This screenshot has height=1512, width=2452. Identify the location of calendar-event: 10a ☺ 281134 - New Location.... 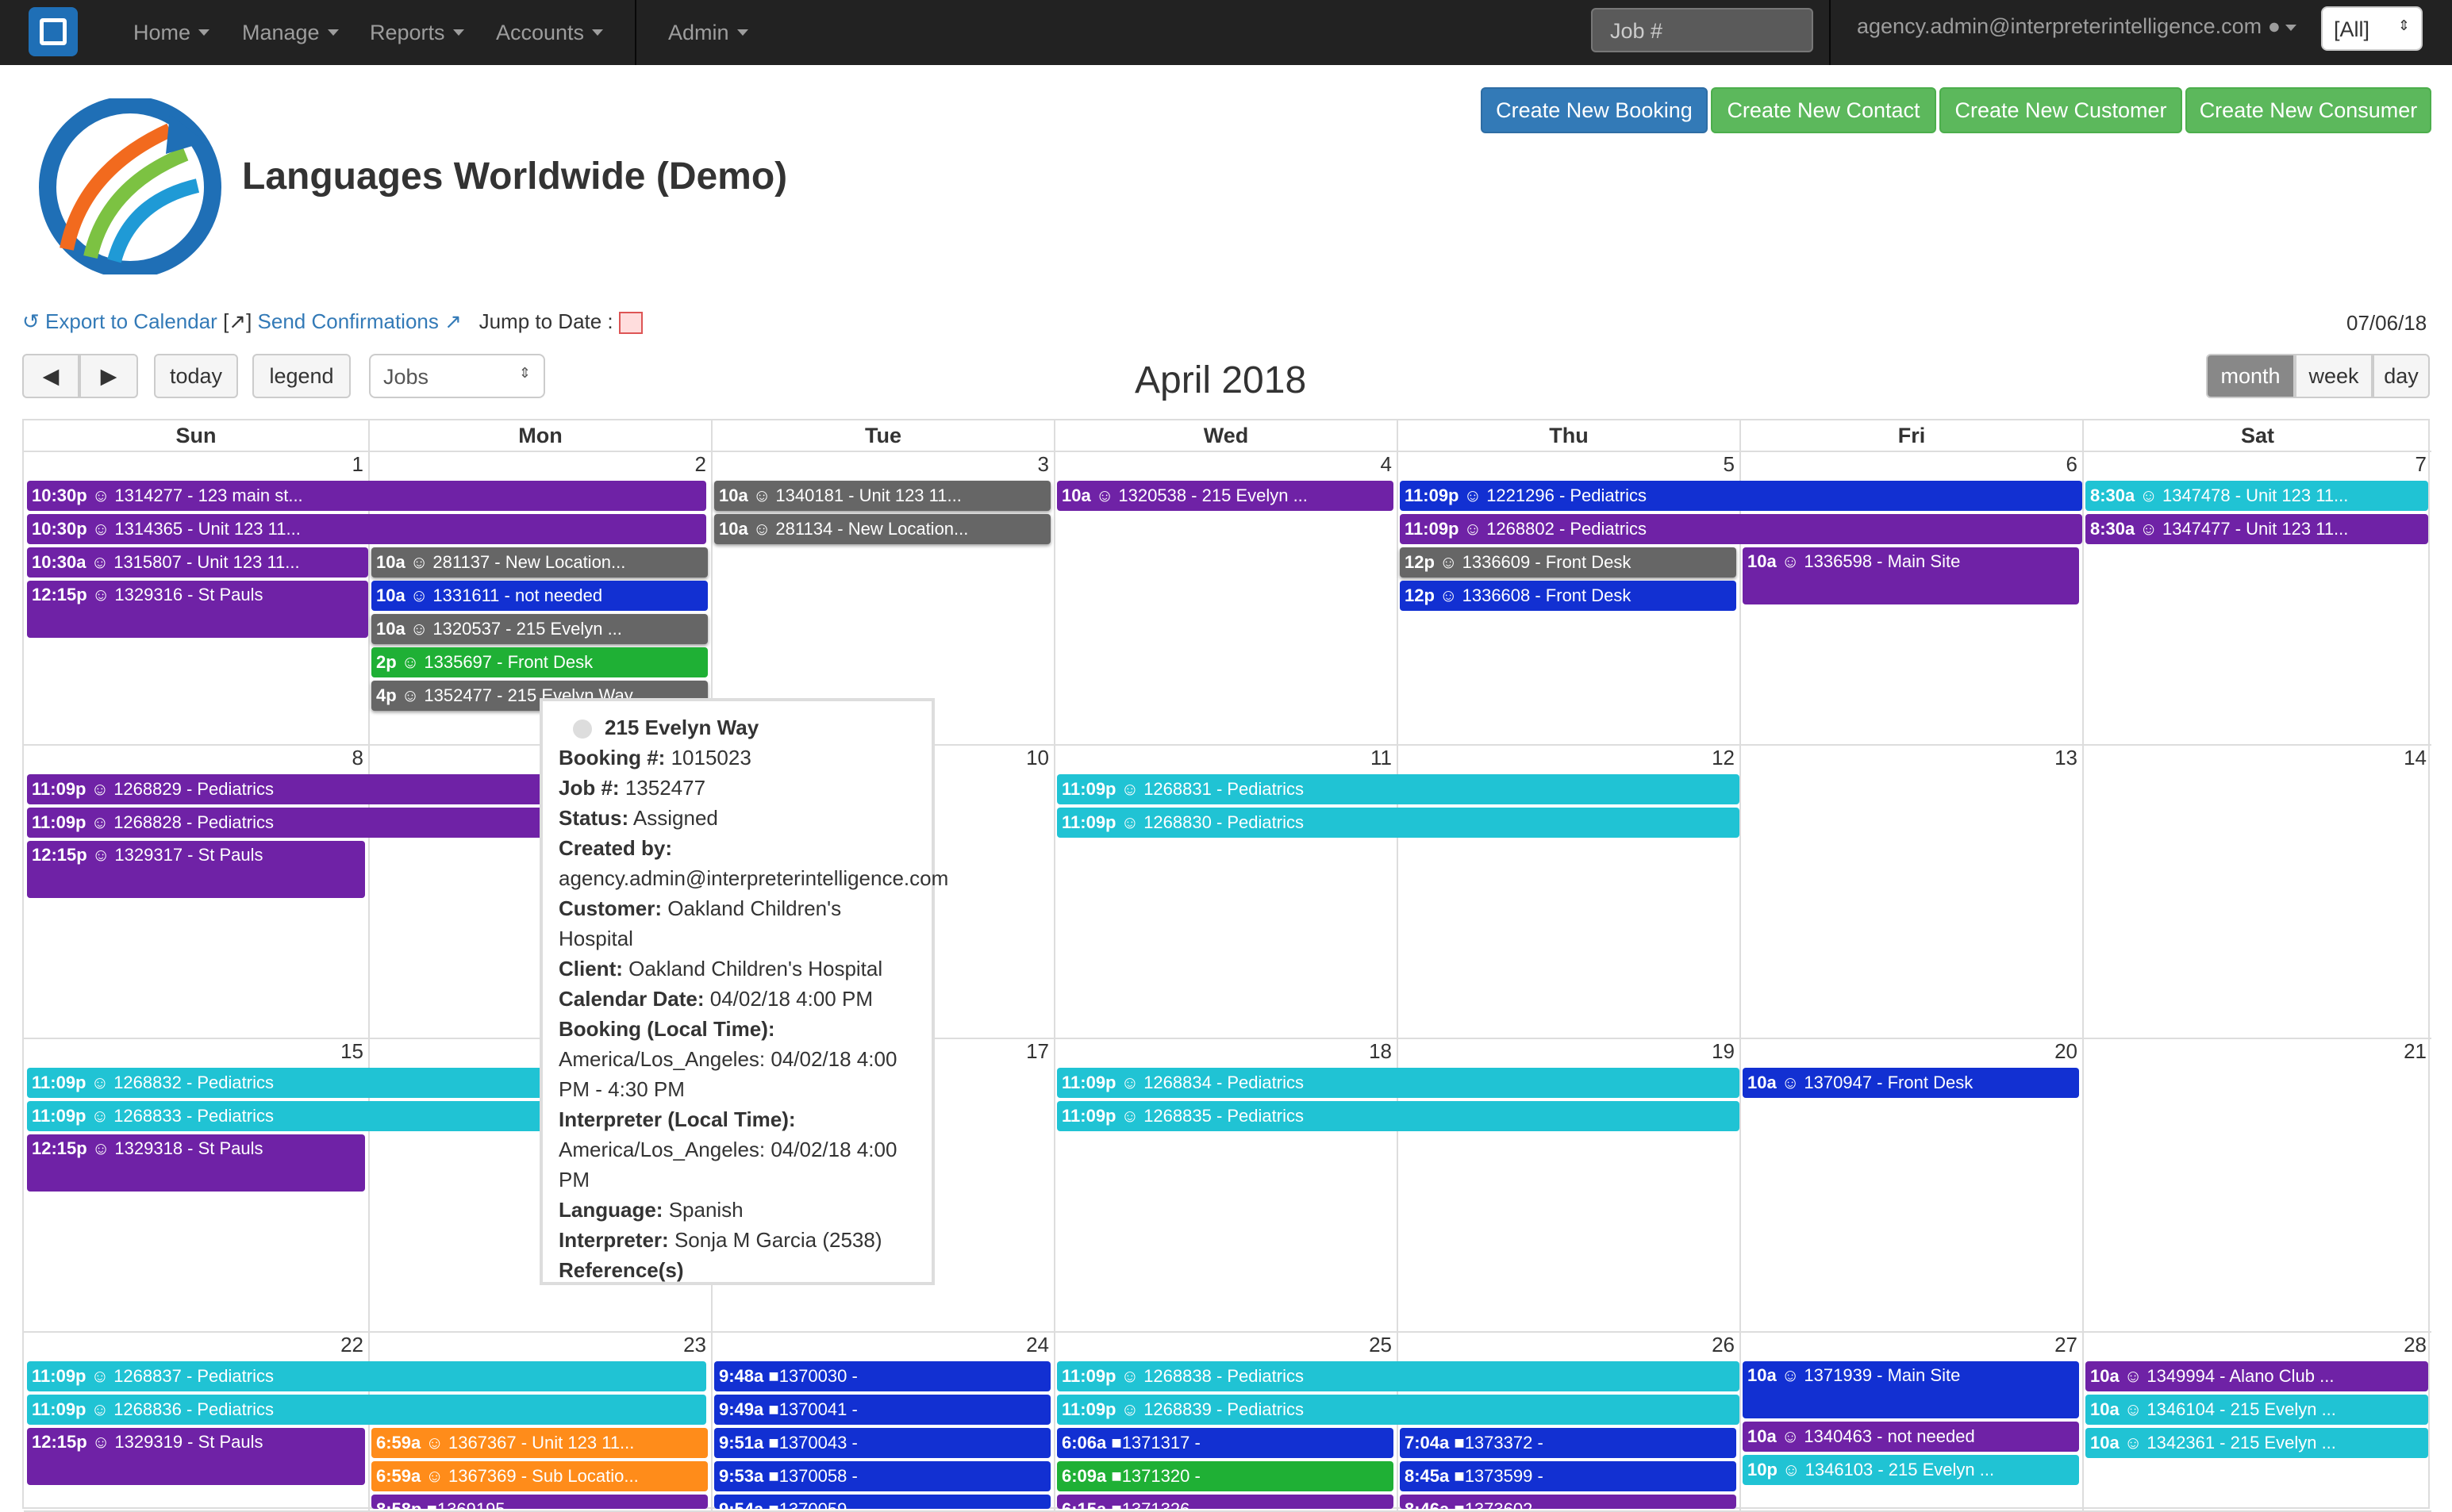
(882, 529).